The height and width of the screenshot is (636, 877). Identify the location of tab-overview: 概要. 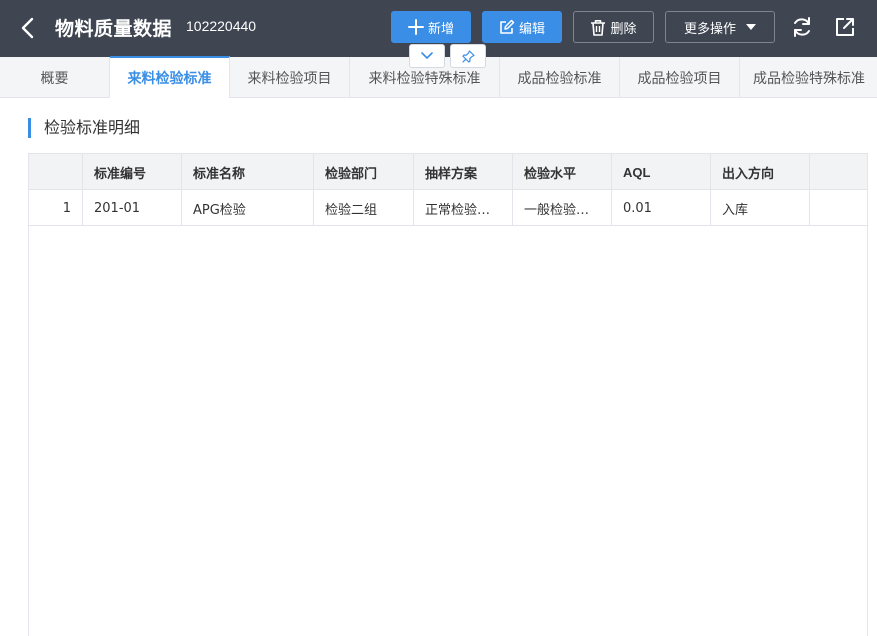
(55, 77).